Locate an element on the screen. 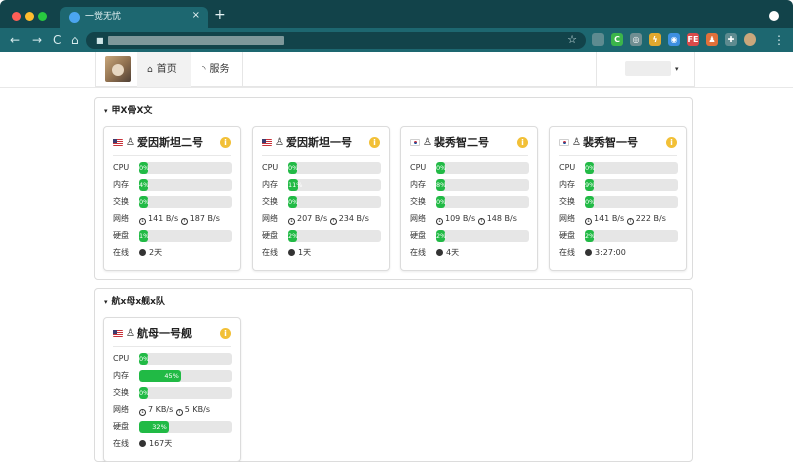  net-speed: ↓ 141 B/s ↑ 222 B/s is located at coordinates (625, 219).